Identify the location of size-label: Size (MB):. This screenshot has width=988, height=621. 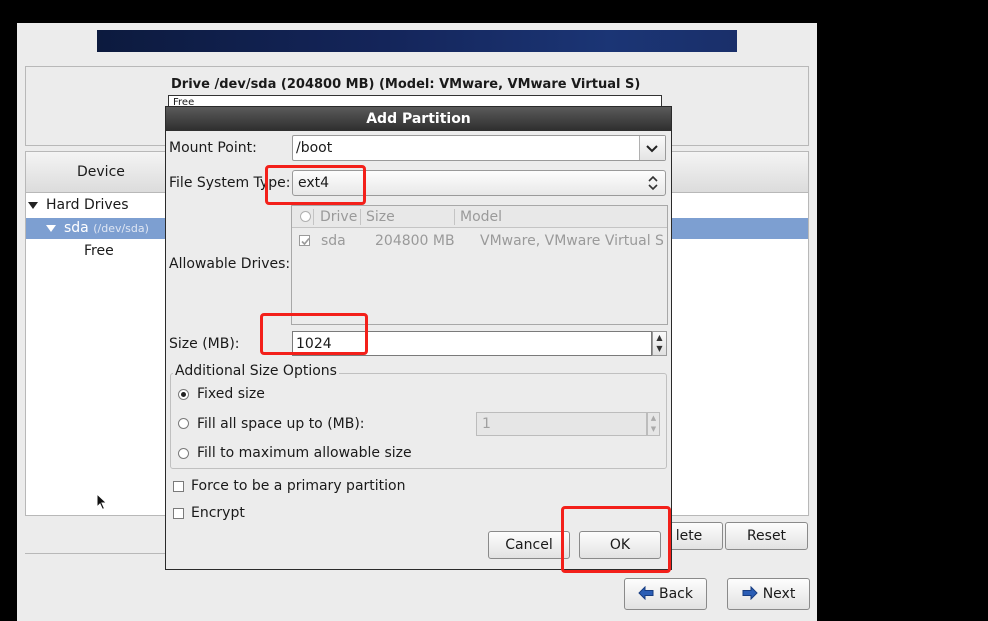
(204, 344).